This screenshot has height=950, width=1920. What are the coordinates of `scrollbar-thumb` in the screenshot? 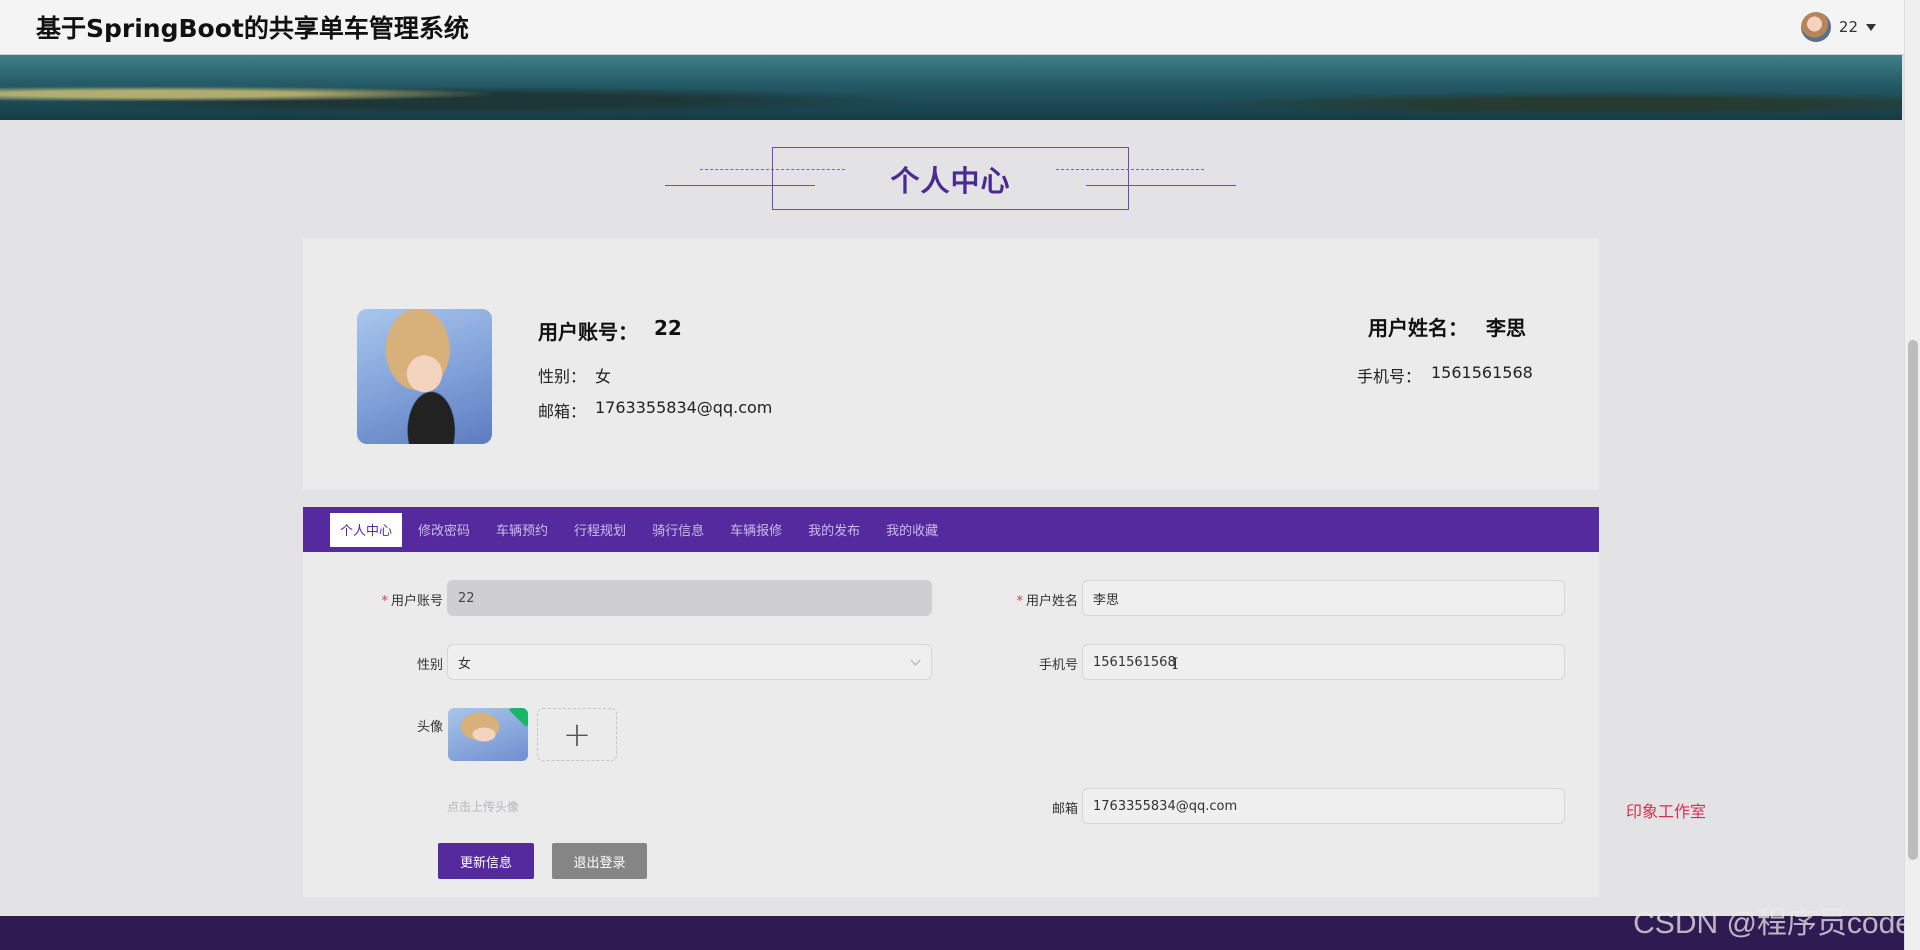 It's located at (1913, 600).